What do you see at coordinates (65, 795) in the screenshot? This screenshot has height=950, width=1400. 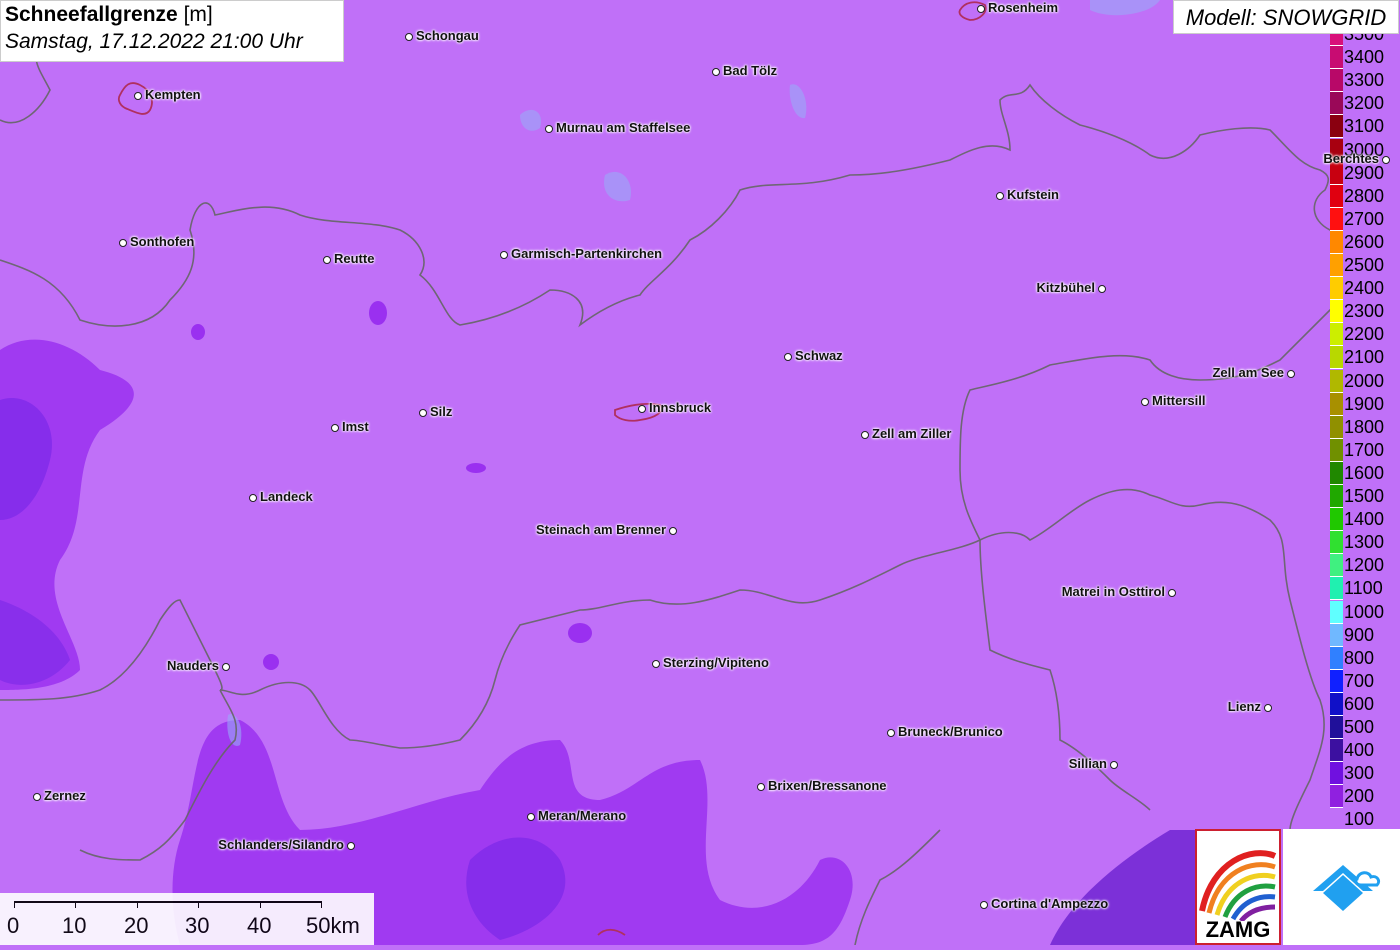 I see `city-label: Zernez` at bounding box center [65, 795].